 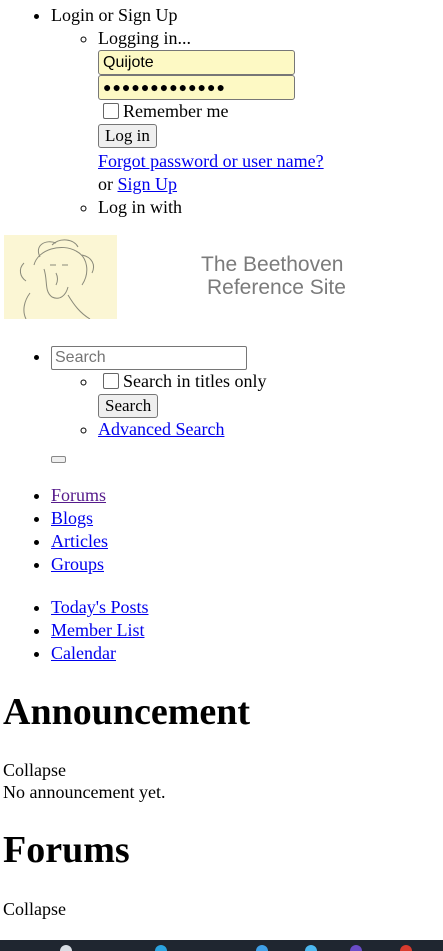 I want to click on log-in-with-item: Log in with, so click(x=211, y=207).